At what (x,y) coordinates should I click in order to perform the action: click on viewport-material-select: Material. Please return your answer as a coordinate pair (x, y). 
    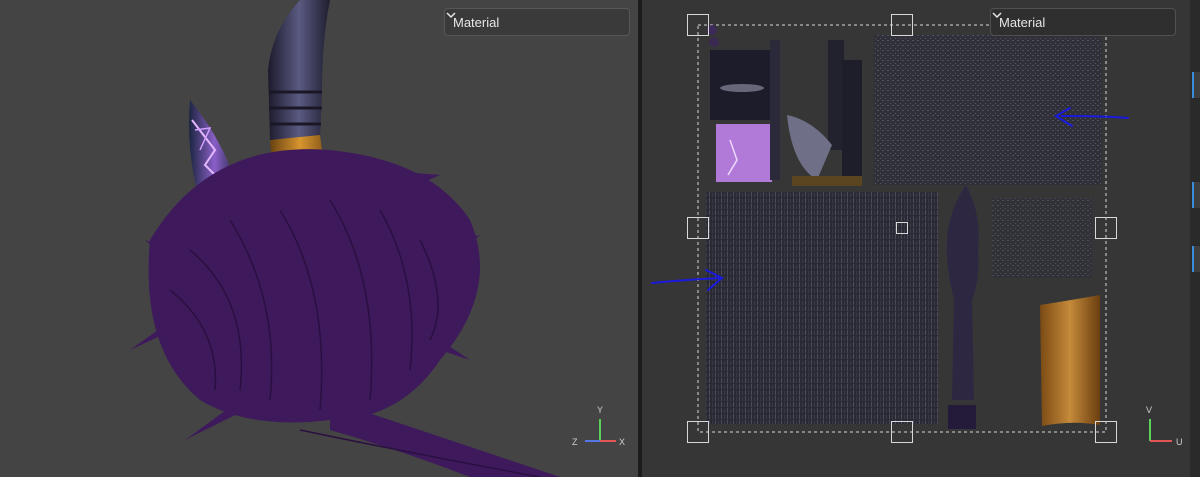
    Looking at the image, I should click on (537, 22).